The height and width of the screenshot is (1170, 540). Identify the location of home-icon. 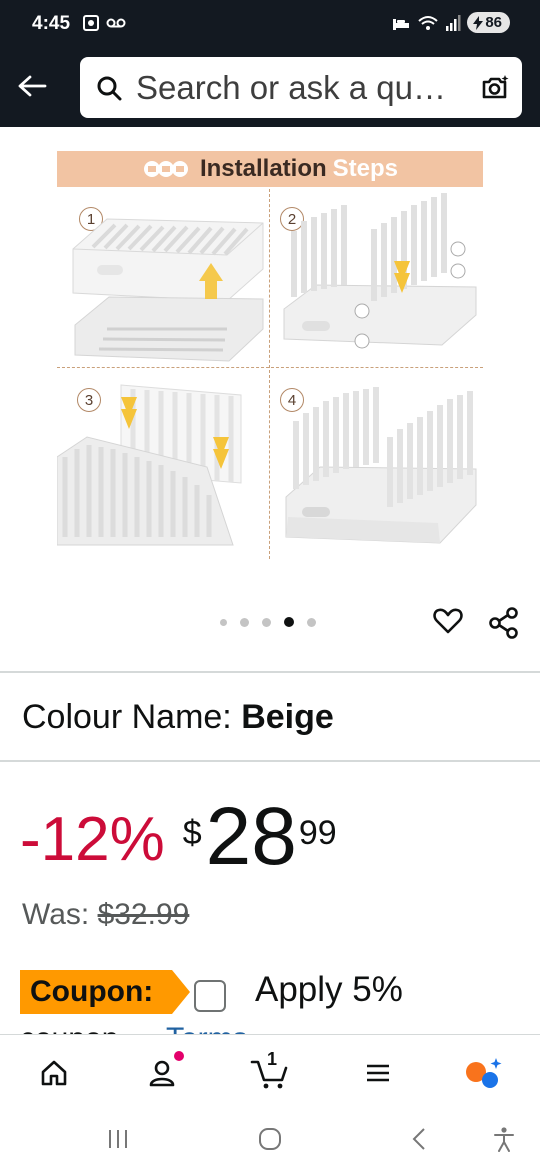
(54, 1073).